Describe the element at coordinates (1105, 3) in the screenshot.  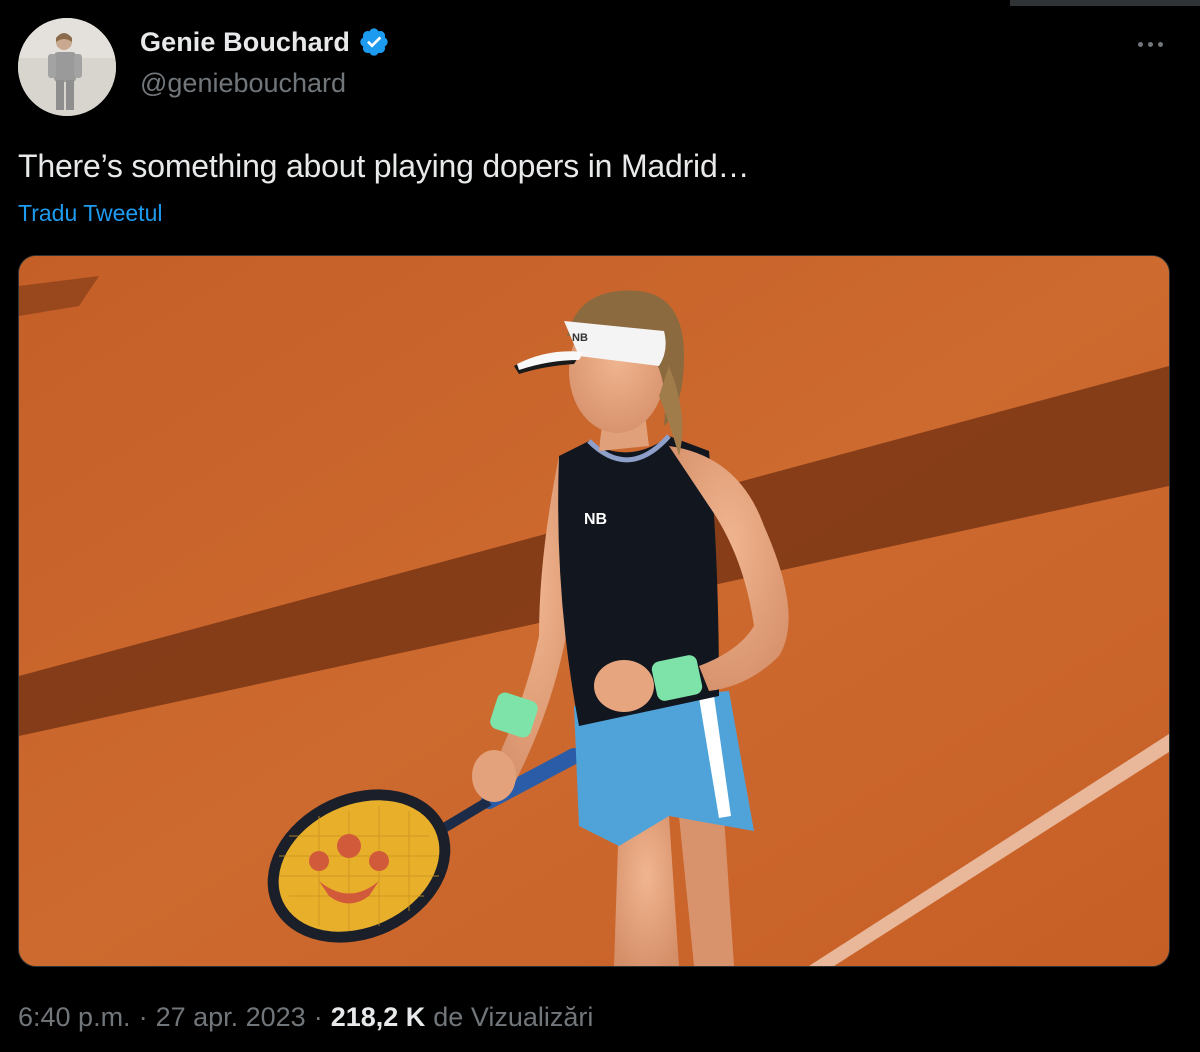
I see `top-edge-strip` at that location.